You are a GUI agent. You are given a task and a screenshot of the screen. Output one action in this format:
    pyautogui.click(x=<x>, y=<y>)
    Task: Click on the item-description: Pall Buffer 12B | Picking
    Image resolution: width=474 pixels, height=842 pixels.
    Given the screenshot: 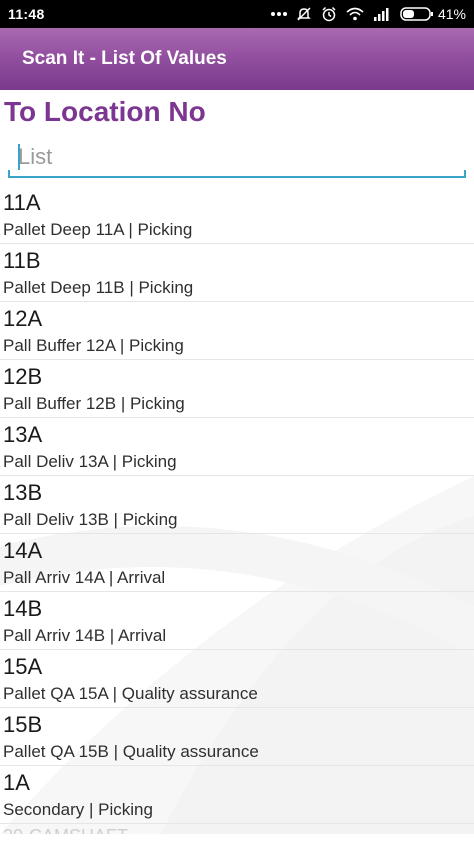 What is the action you would take?
    pyautogui.click(x=94, y=403)
    